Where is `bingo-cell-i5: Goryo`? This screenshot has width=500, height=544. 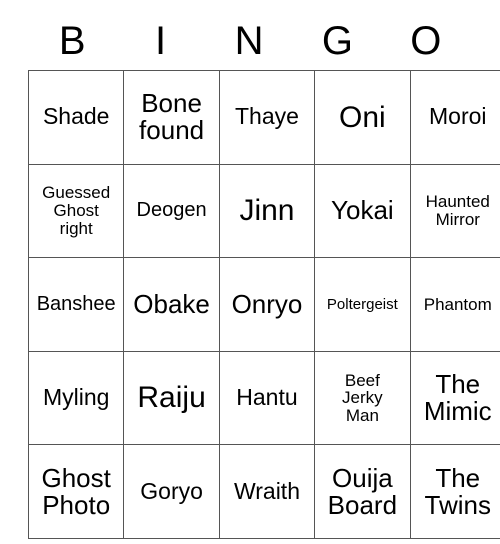
bingo-cell-i5: Goryo is located at coordinates (171, 491).